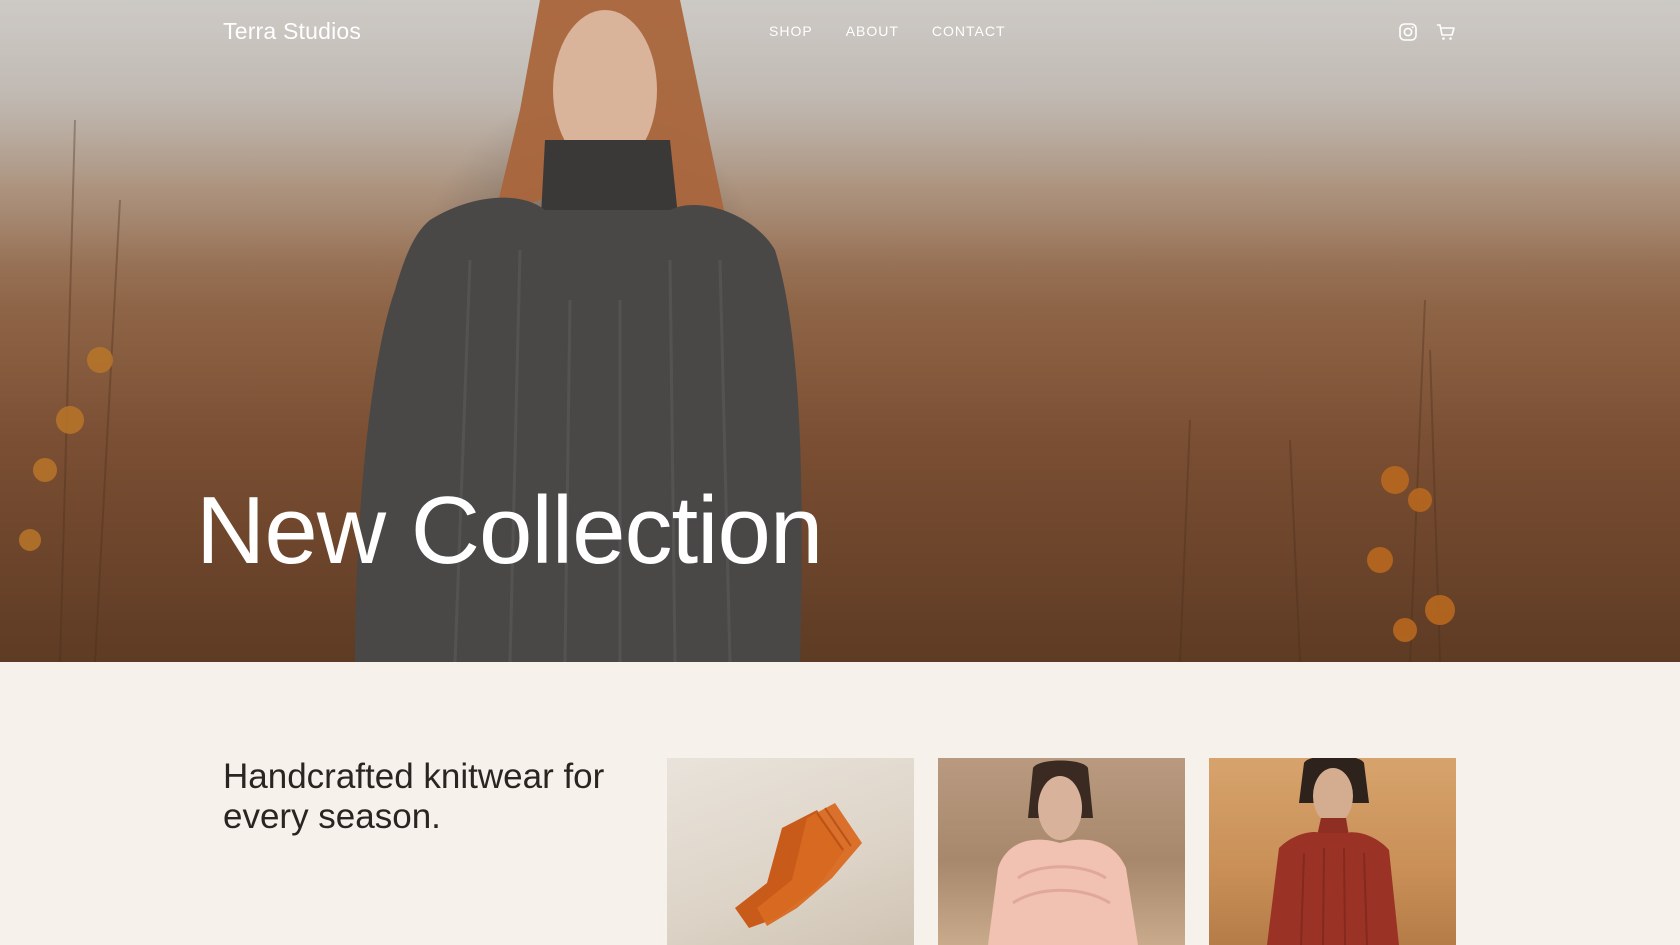  I want to click on sweater-image, so click(1333, 851).